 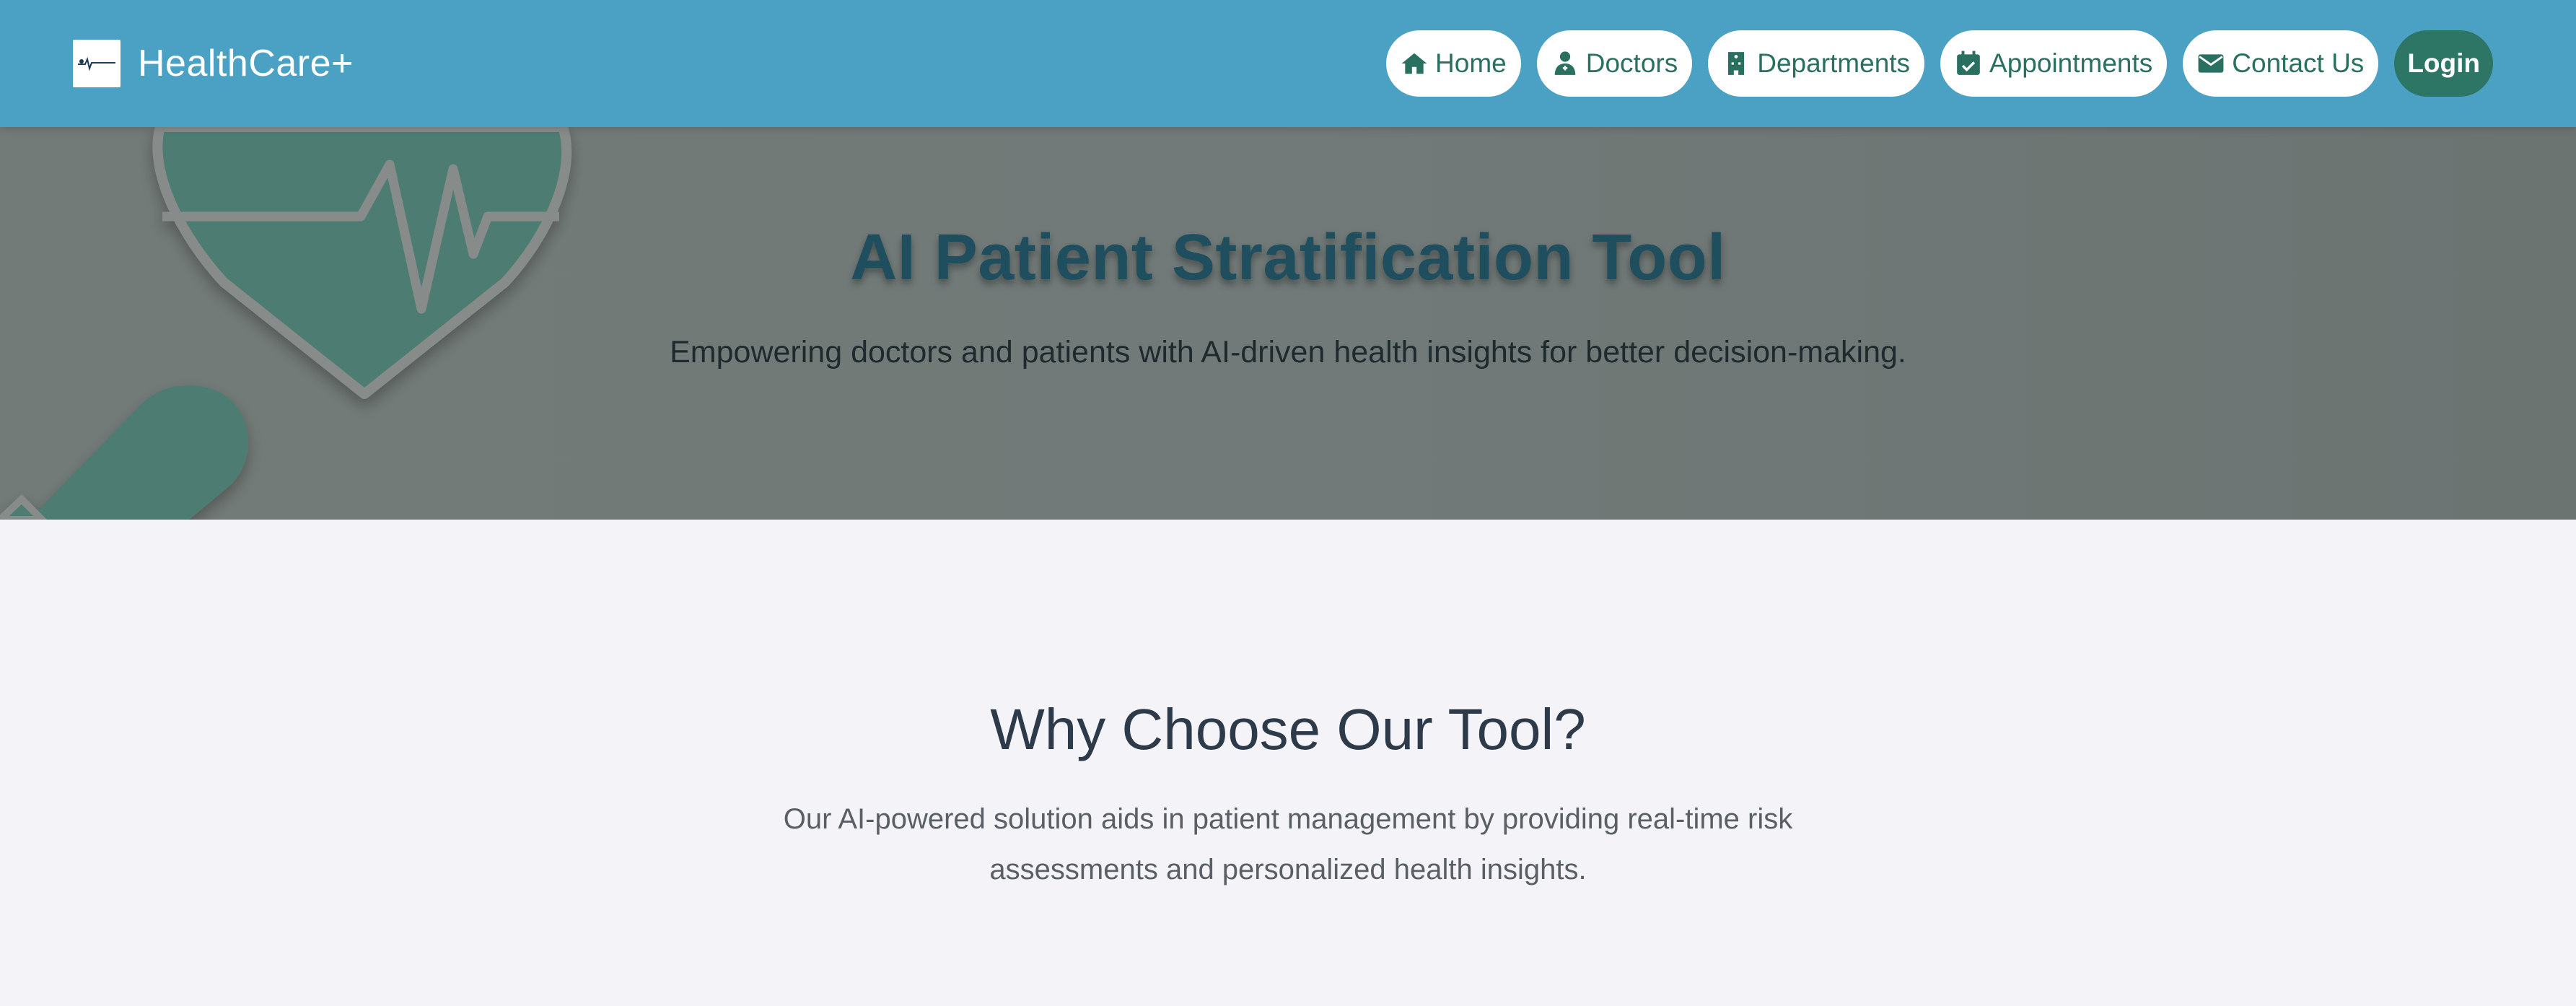 What do you see at coordinates (1288, 258) in the screenshot?
I see `hero-title: AI Patient Stratification Tool` at bounding box center [1288, 258].